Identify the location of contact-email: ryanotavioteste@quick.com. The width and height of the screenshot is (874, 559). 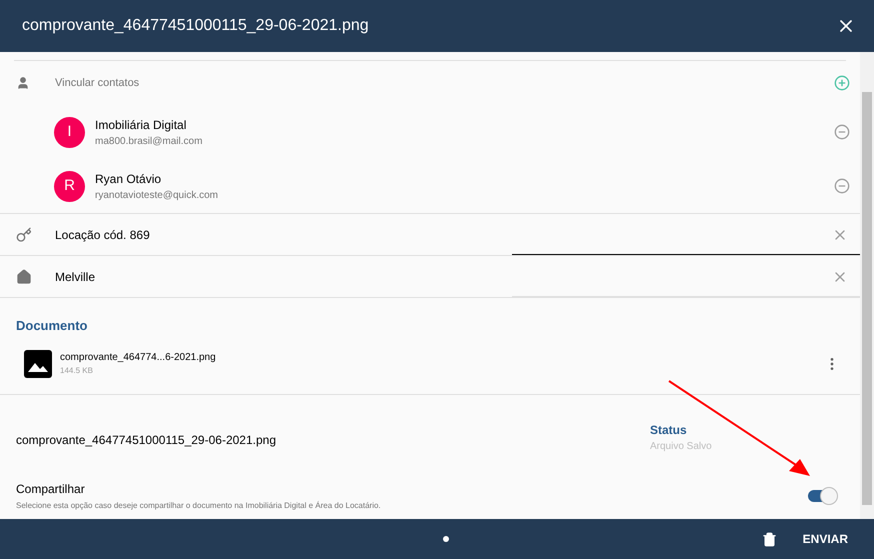
(157, 195).